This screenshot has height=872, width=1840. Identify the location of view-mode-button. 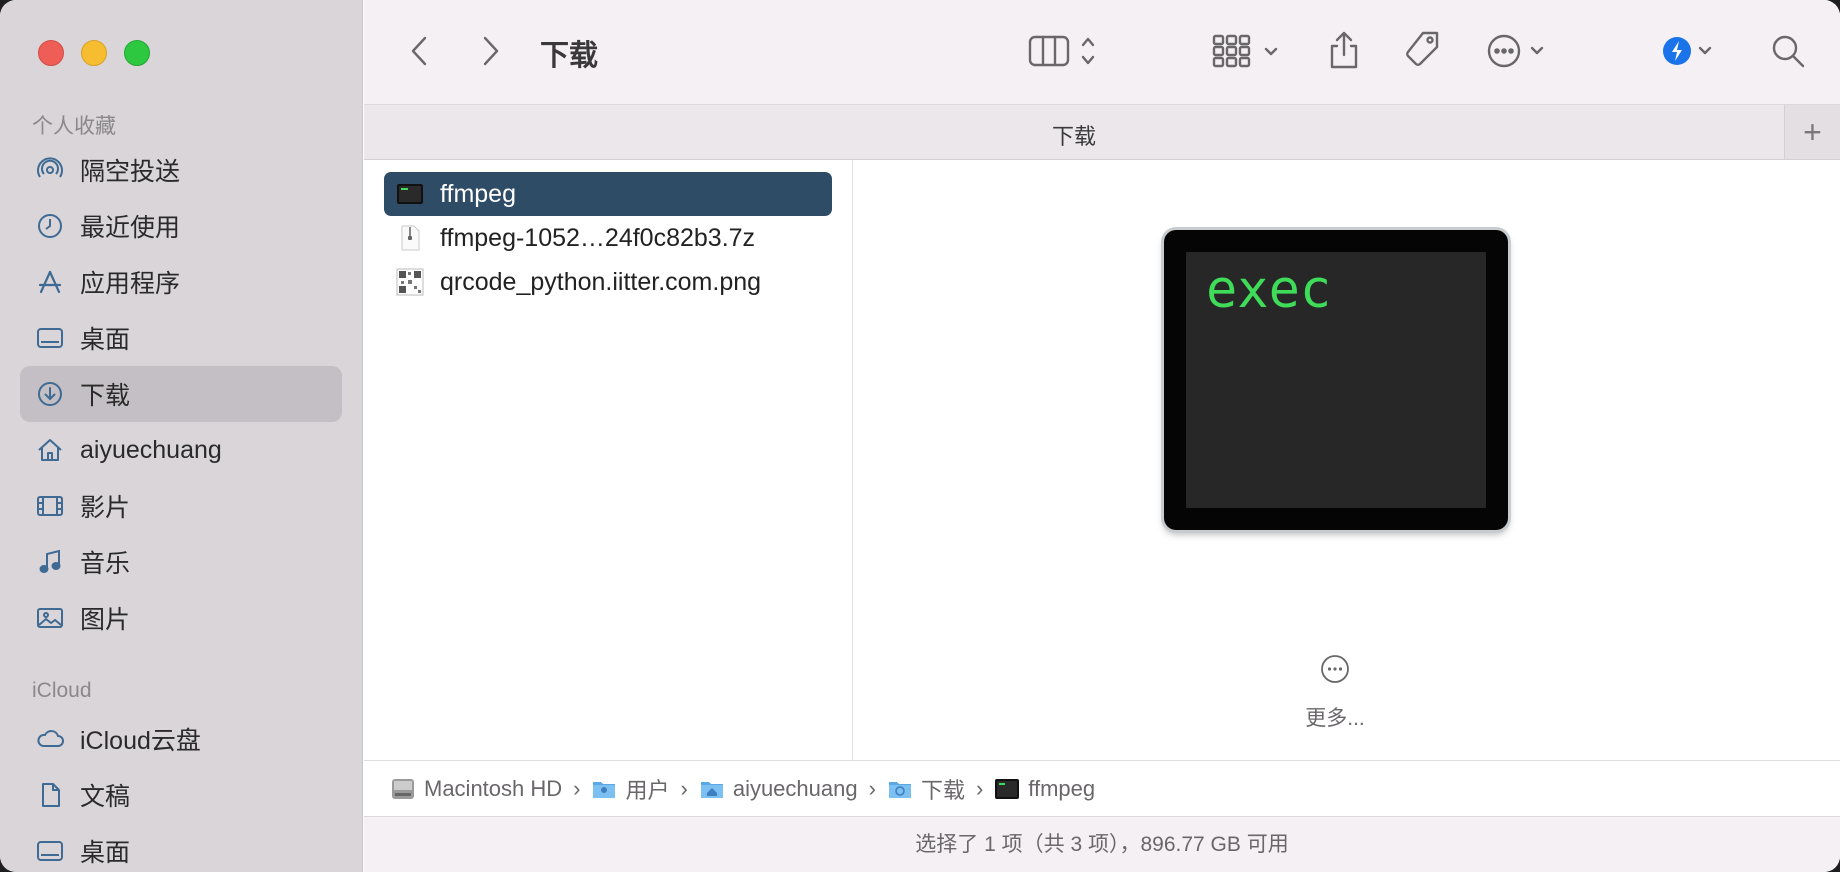
(1068, 51).